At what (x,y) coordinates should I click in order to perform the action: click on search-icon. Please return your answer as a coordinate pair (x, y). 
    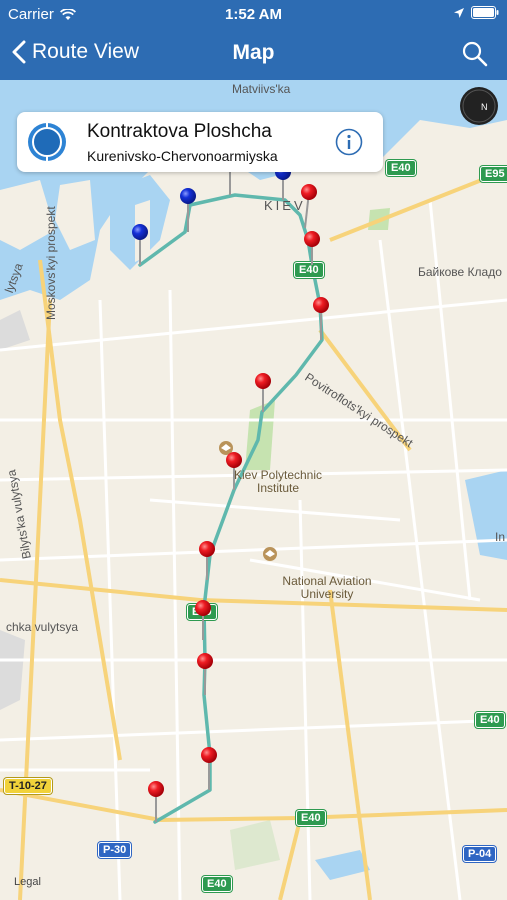
    Looking at the image, I should click on (475, 54).